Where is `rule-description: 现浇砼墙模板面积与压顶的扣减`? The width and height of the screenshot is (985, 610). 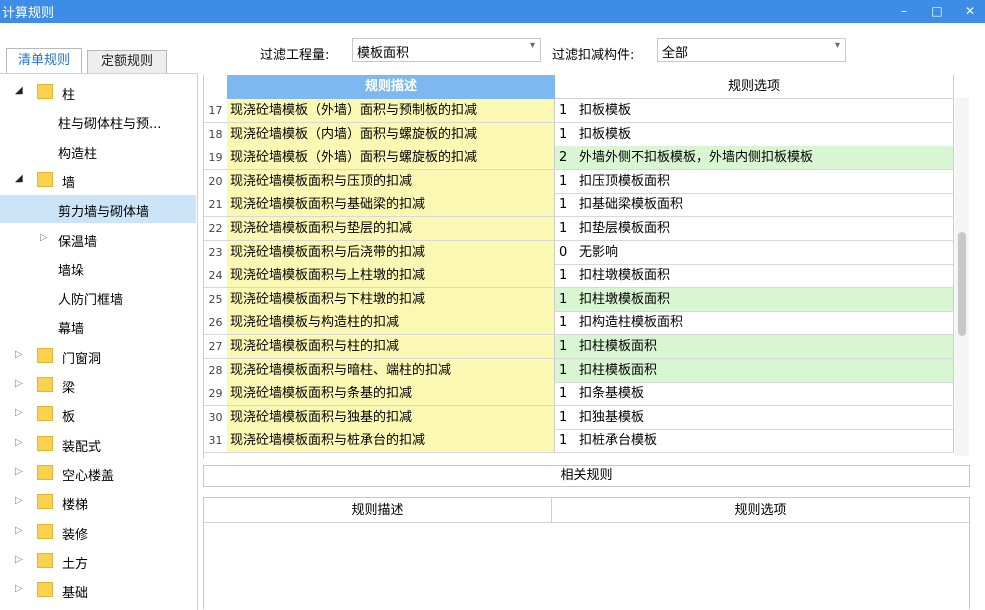 rule-description: 现浇砼墙模板面积与压顶的扣减 is located at coordinates (391, 181).